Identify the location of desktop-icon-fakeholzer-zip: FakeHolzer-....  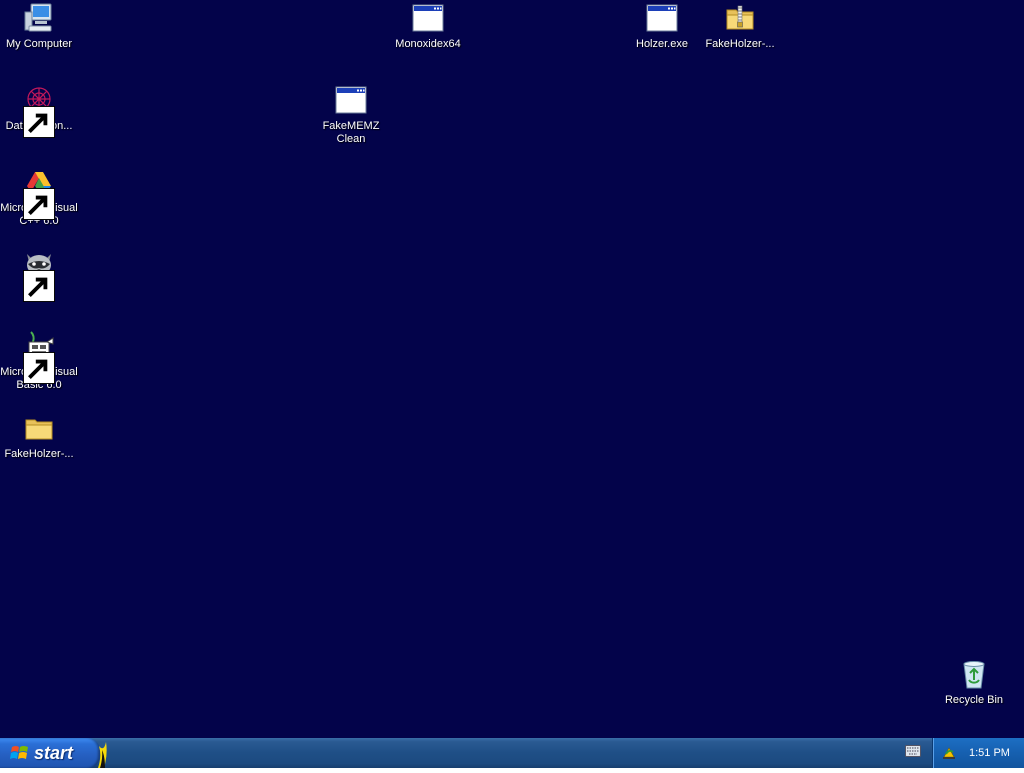
(740, 26).